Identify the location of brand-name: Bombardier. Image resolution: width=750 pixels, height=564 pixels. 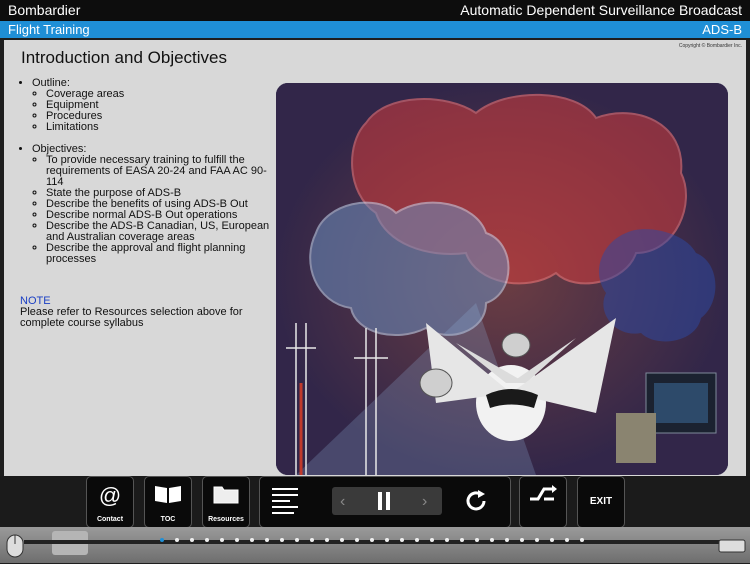
(44, 10).